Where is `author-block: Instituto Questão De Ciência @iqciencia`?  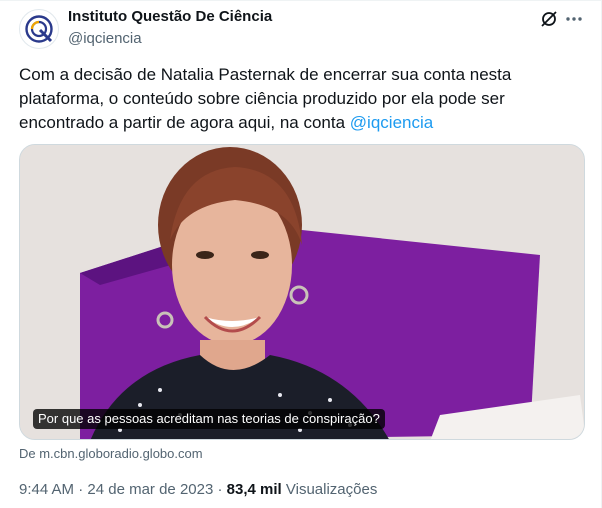
author-block: Instituto Questão De Ciência @iqciencia is located at coordinates (170, 28).